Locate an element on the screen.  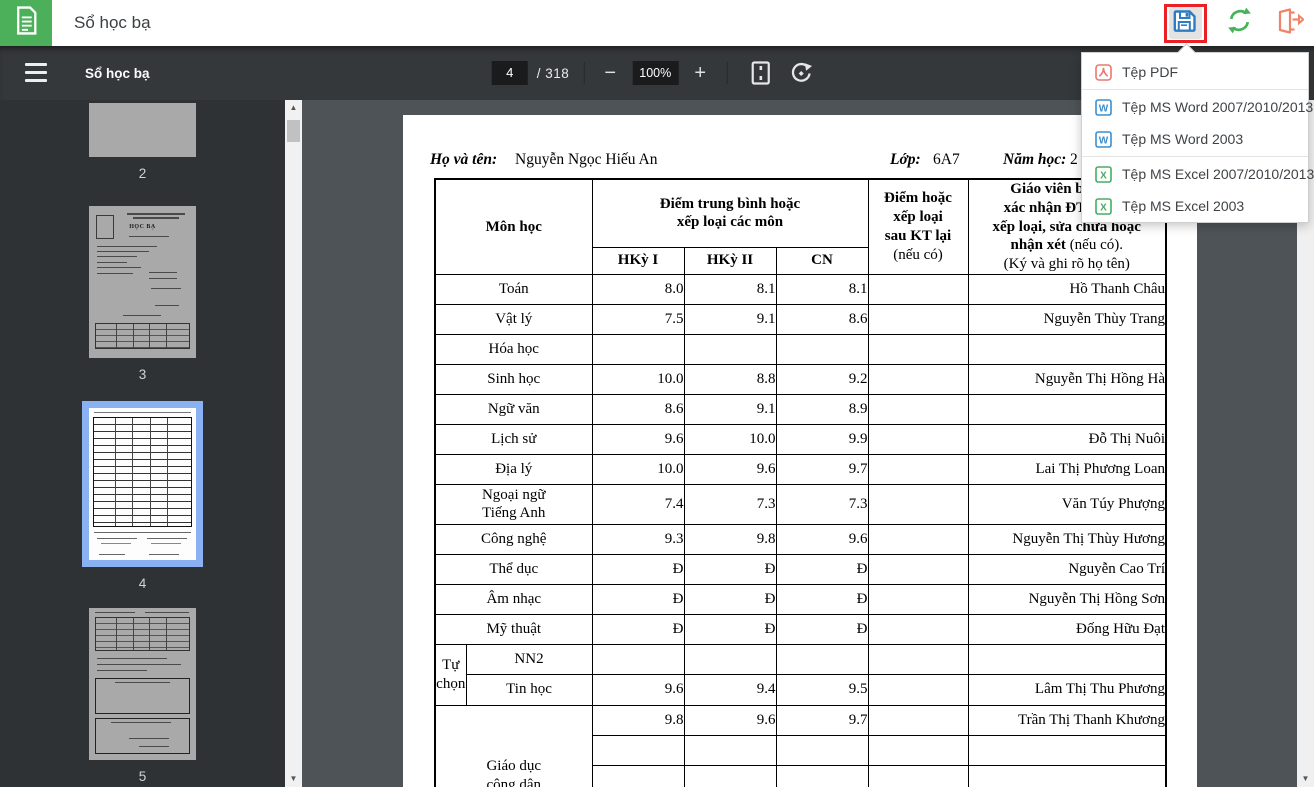
score-hk1: 9.6 is located at coordinates (638, 439).